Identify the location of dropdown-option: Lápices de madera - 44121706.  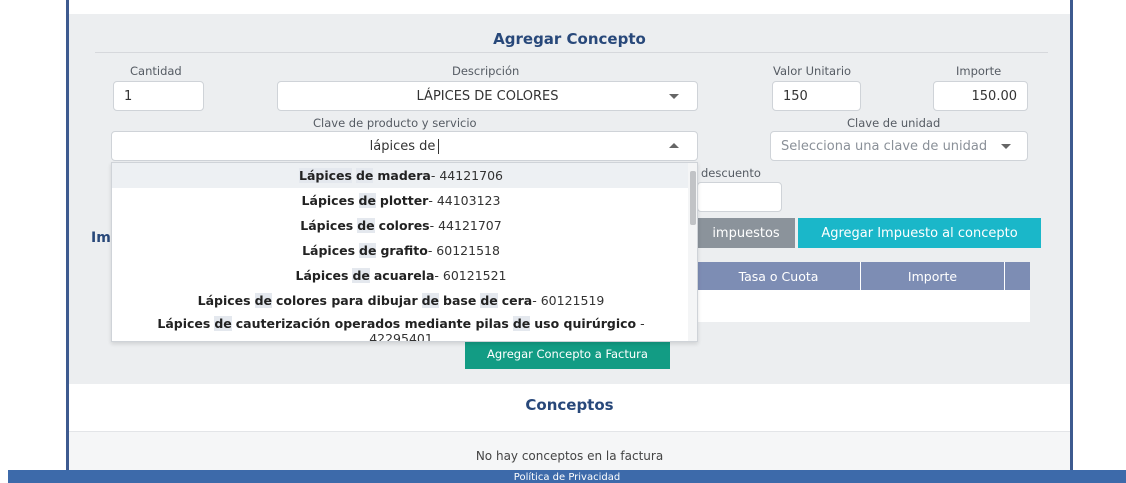
(401, 175).